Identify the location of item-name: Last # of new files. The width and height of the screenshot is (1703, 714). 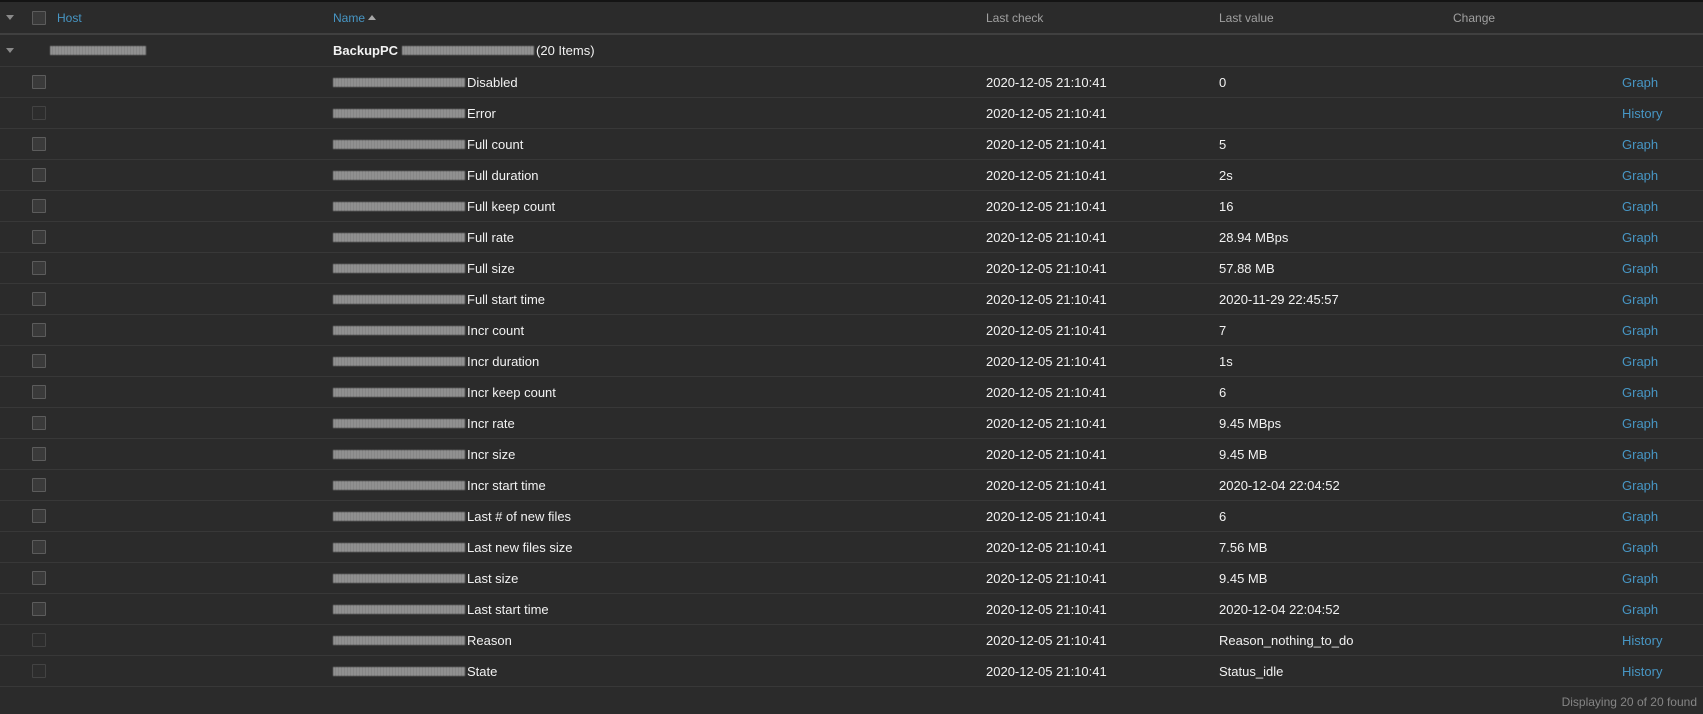
(519, 516).